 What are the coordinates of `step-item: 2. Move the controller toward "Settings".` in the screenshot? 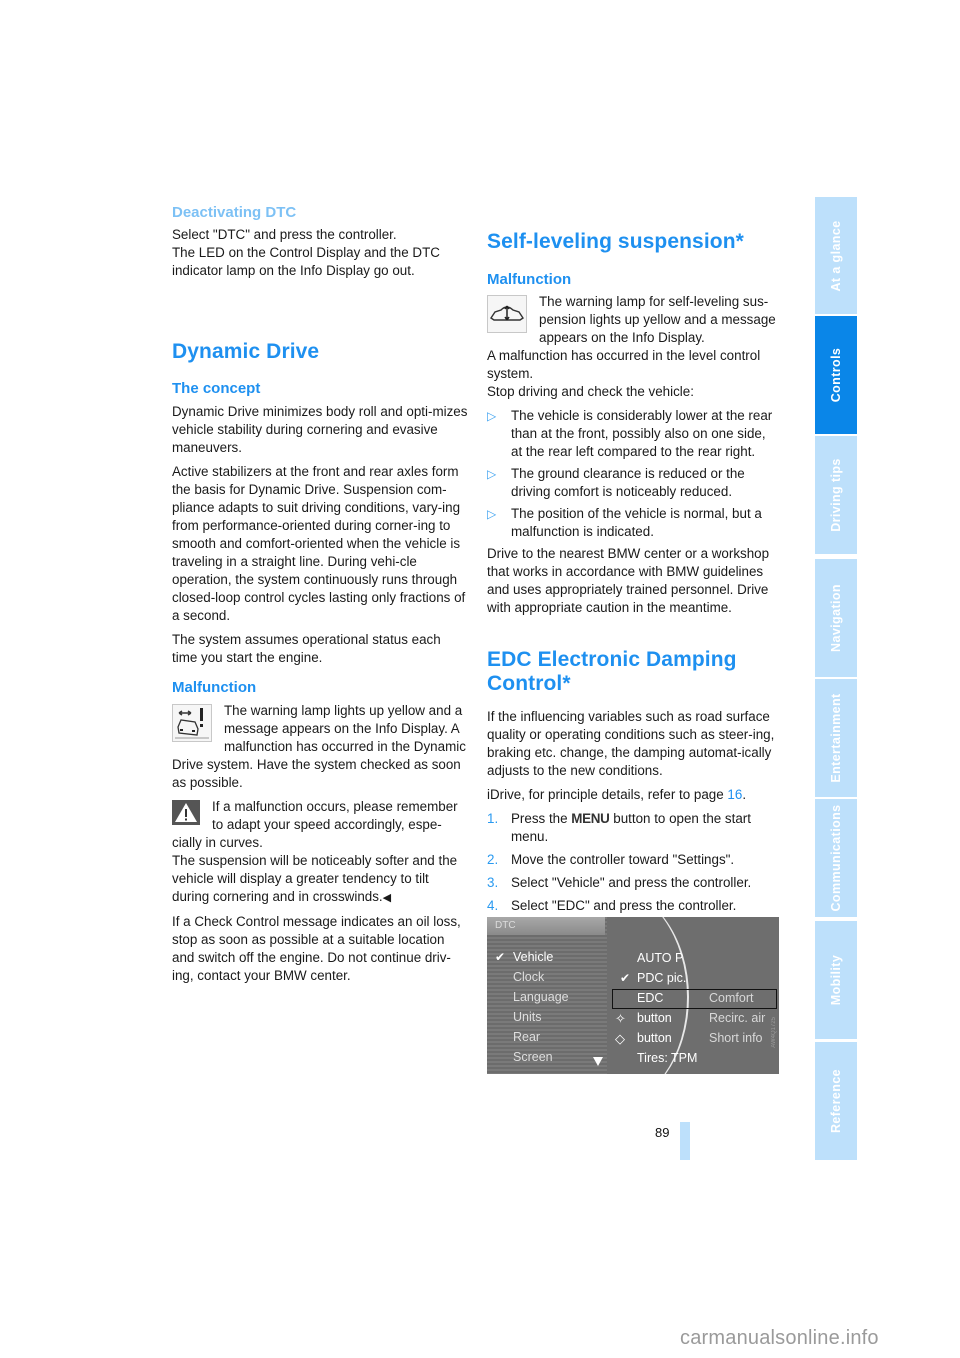 It's located at (633, 860).